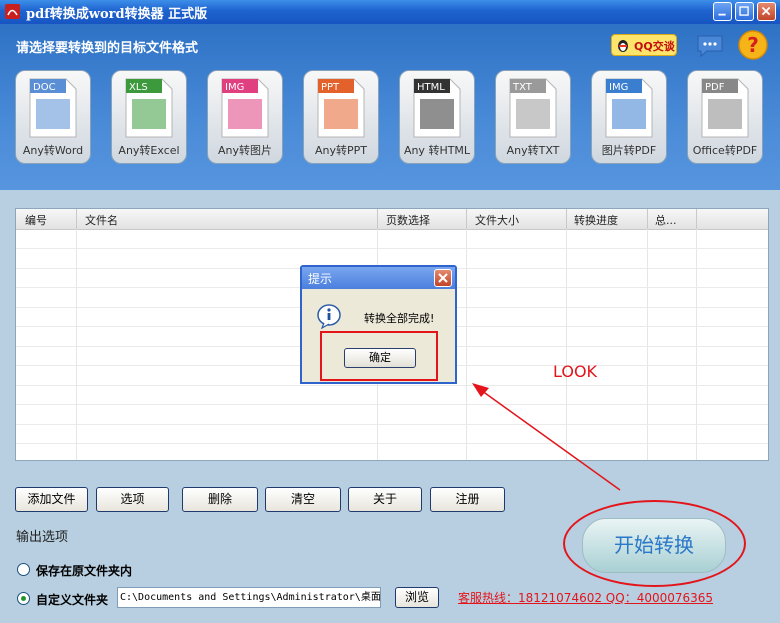 This screenshot has height=623, width=780. Describe the element at coordinates (138, 87) in the screenshot. I see `format-tag: XLS` at that location.